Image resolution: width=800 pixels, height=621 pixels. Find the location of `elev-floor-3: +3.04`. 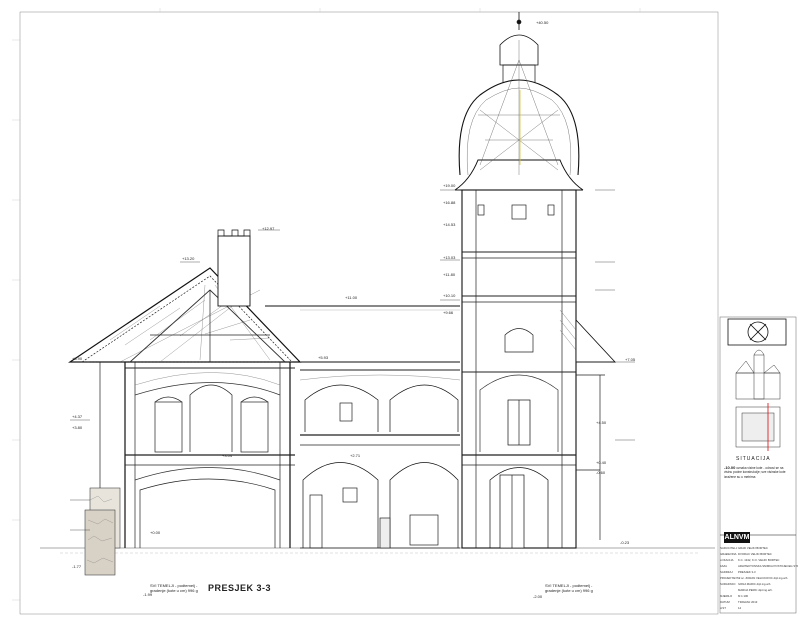

elev-floor-3: +3.04 is located at coordinates (227, 455).